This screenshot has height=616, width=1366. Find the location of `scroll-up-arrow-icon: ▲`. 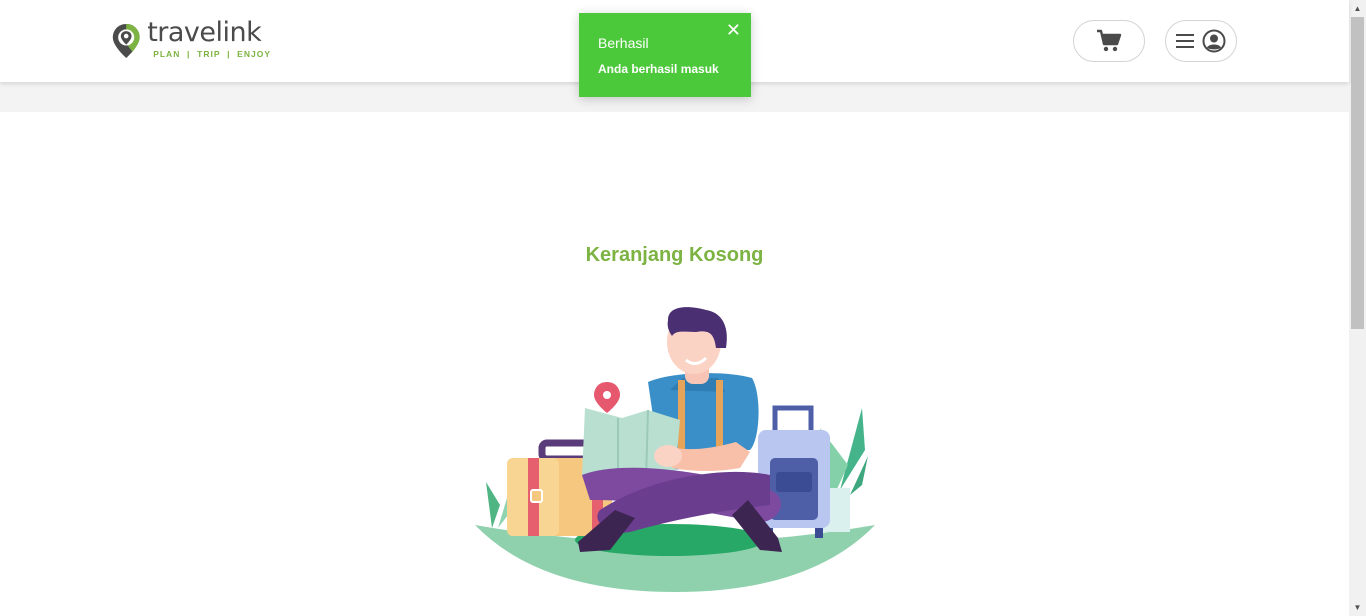

scroll-up-arrow-icon: ▲ is located at coordinates (1357, 8).